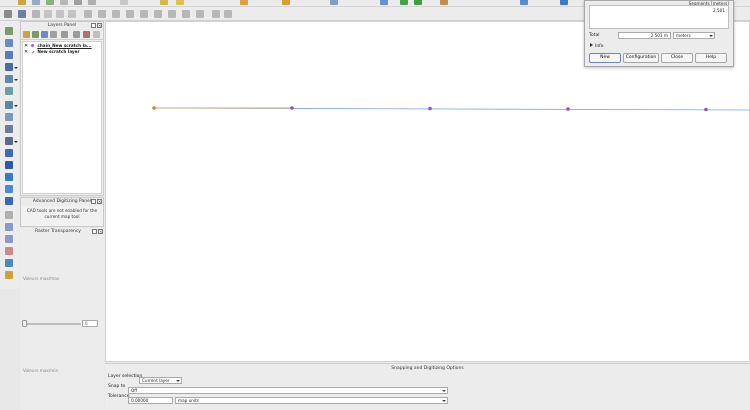 This screenshot has width=750, height=410. What do you see at coordinates (150, 400) in the screenshot?
I see `tolerance-spinbox: 0.00000` at bounding box center [150, 400].